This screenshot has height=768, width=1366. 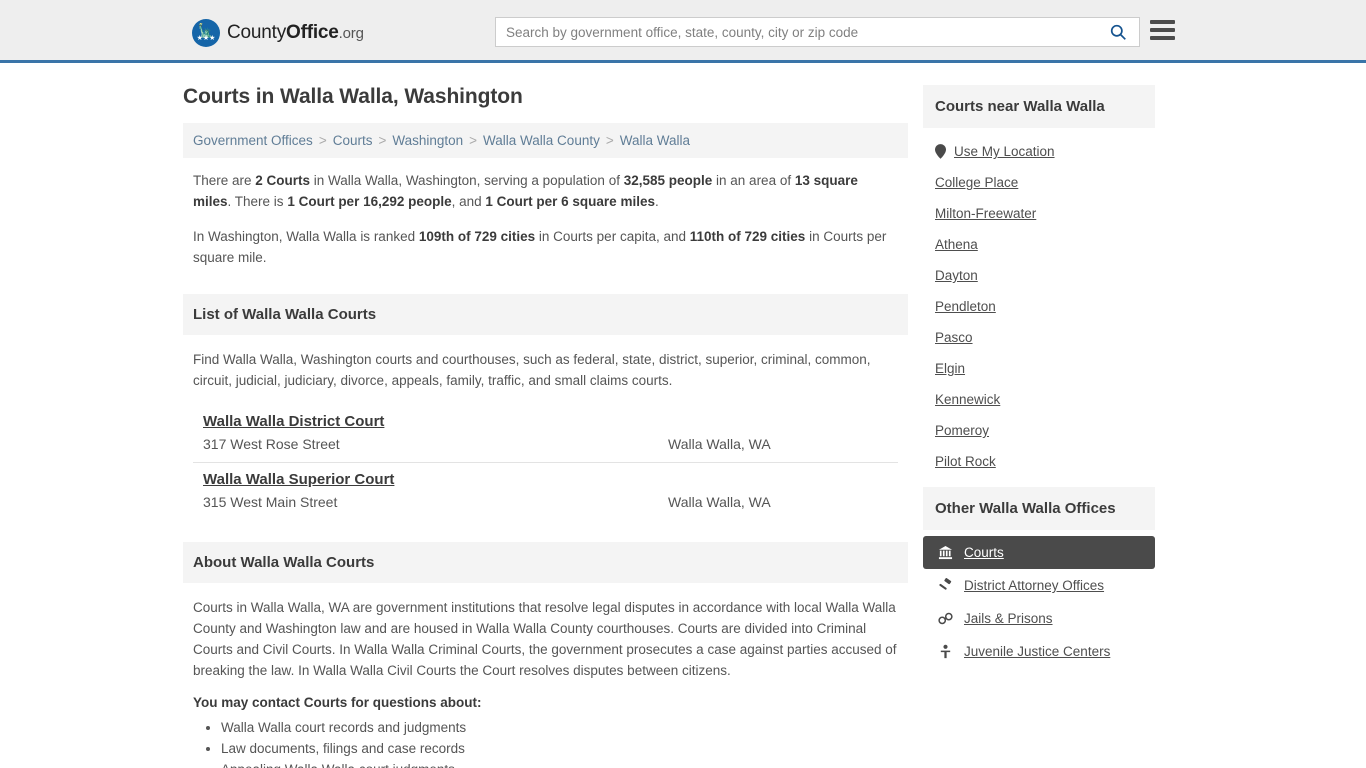 I want to click on search-input, so click(x=800, y=32).